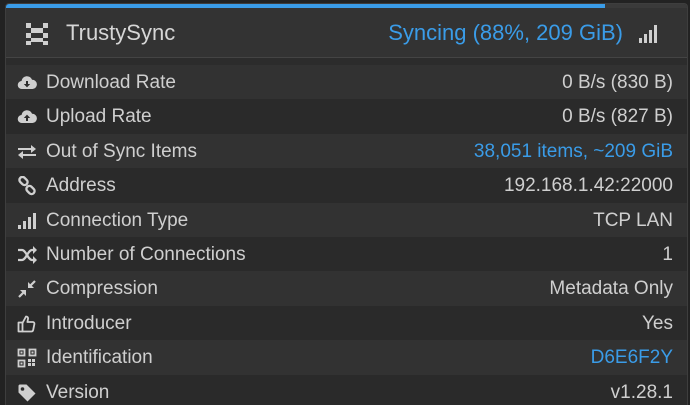 The height and width of the screenshot is (405, 690). Describe the element at coordinates (27, 186) in the screenshot. I see `link-icon` at that location.